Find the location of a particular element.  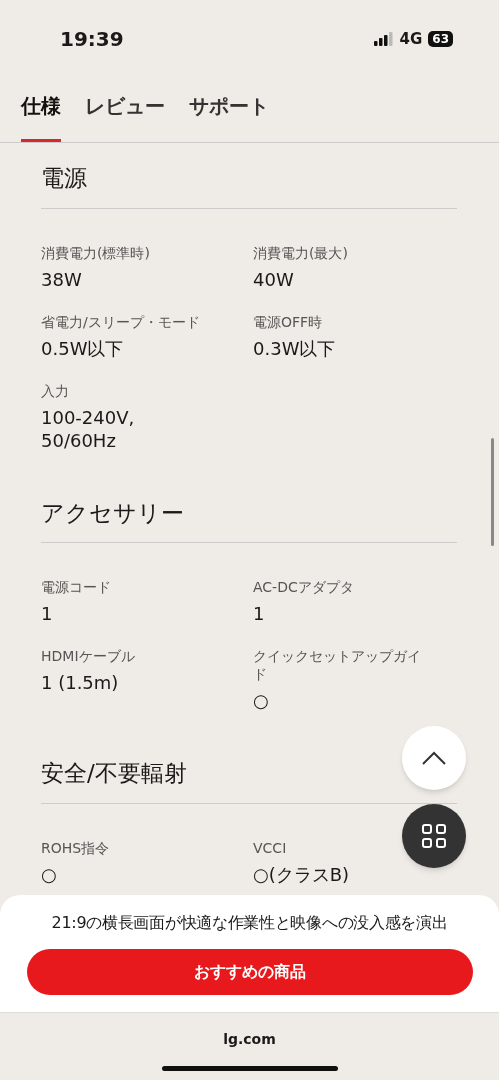

scrollbar is located at coordinates (492, 492).